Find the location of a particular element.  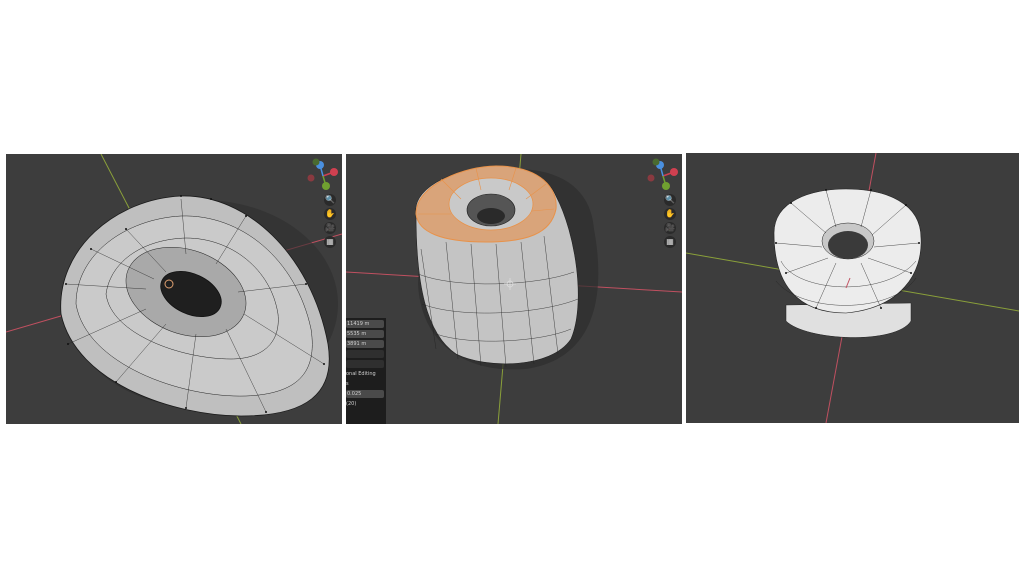

value-field: 0.025 is located at coordinates (365, 394).